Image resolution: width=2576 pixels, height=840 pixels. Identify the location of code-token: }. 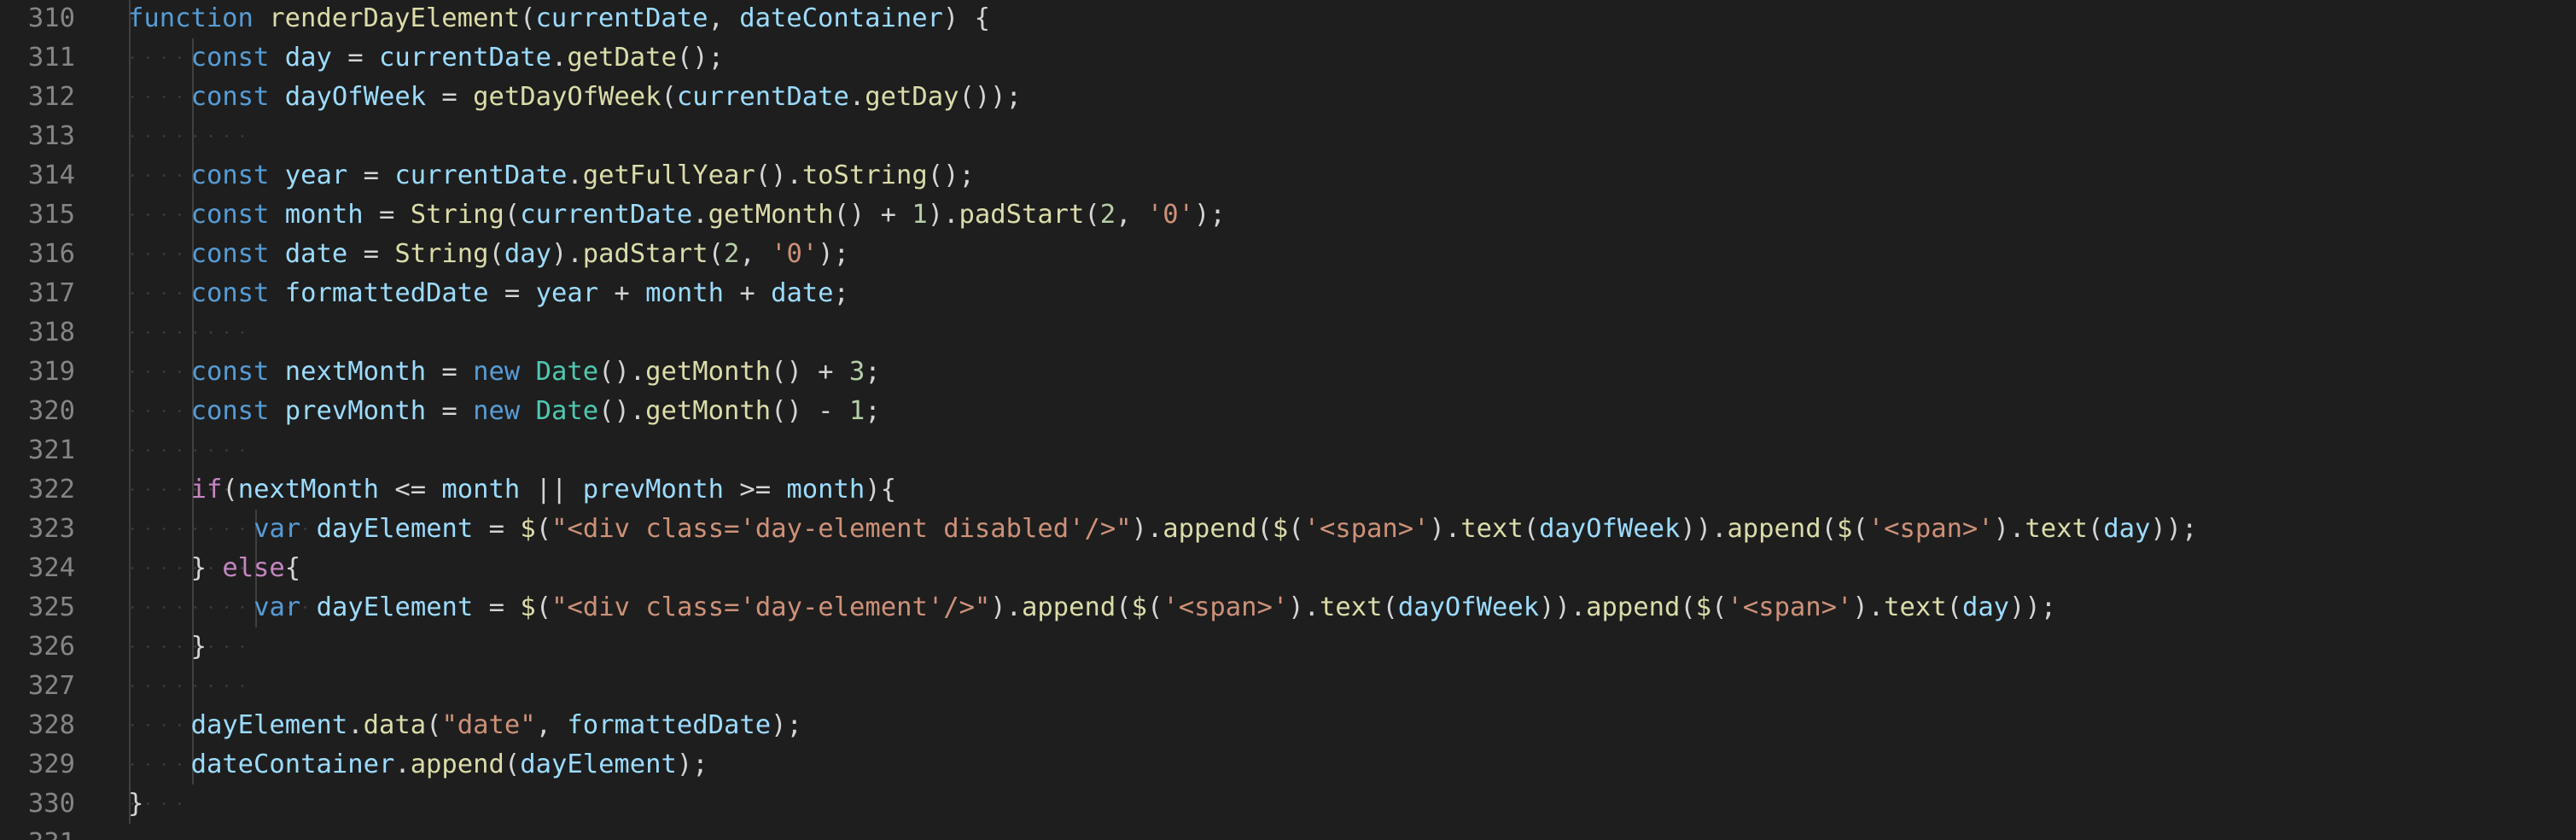
(136, 804).